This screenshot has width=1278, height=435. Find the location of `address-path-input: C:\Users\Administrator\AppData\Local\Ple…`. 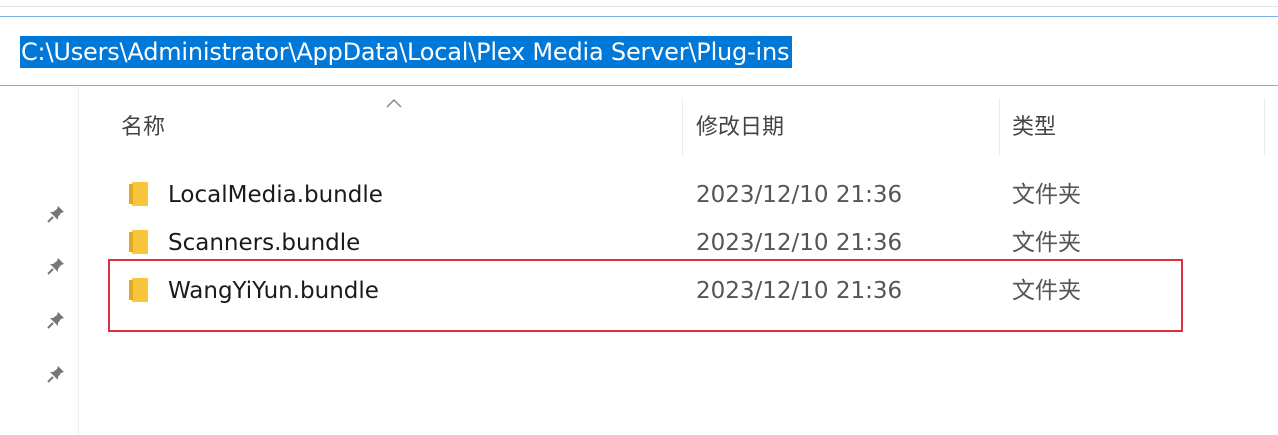

address-path-input: C:\Users\Administrator\AppData\Local\Ple… is located at coordinates (406, 52).